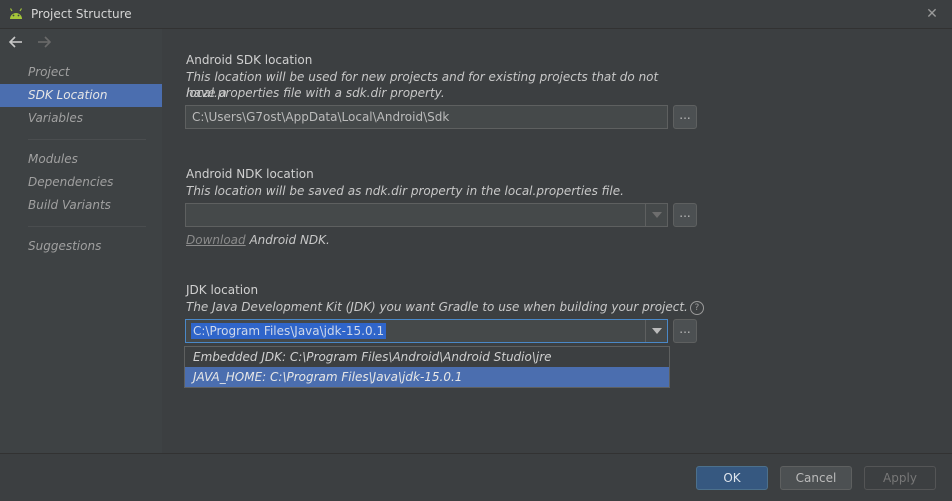 Image resolution: width=952 pixels, height=501 pixels. What do you see at coordinates (81, 72) in the screenshot?
I see `sidebar-item-project: Project` at bounding box center [81, 72].